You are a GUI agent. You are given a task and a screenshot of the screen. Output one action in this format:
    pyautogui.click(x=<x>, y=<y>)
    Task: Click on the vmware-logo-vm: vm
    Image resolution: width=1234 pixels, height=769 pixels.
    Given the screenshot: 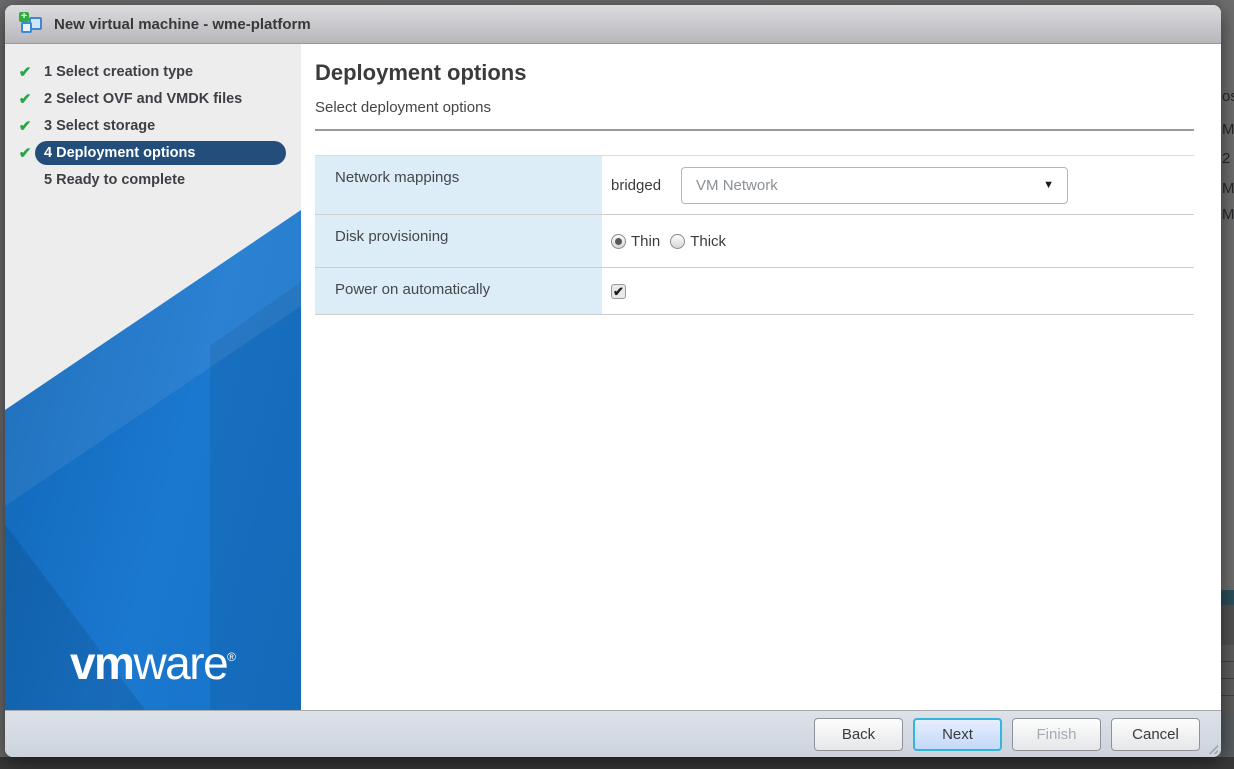 What is the action you would take?
    pyautogui.click(x=102, y=663)
    